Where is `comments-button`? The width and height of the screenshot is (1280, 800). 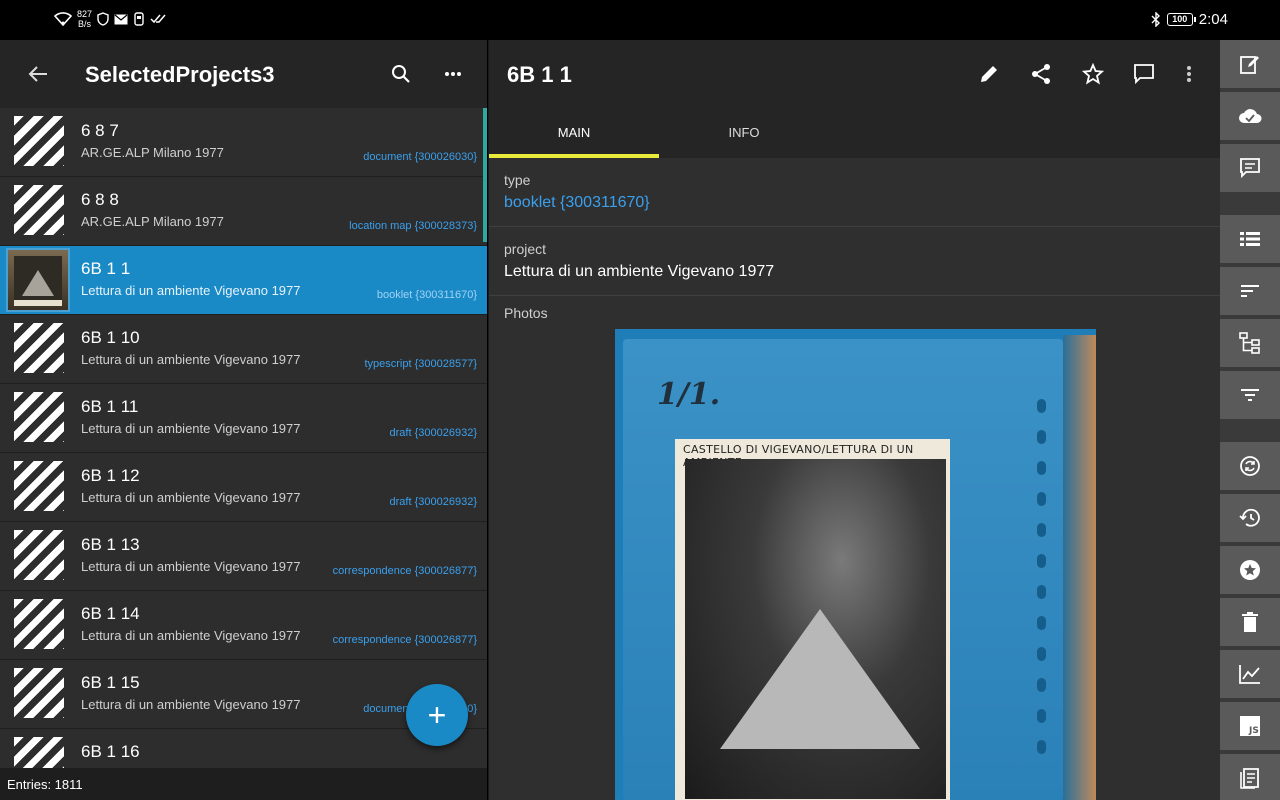
comments-button is located at coordinates (1250, 169).